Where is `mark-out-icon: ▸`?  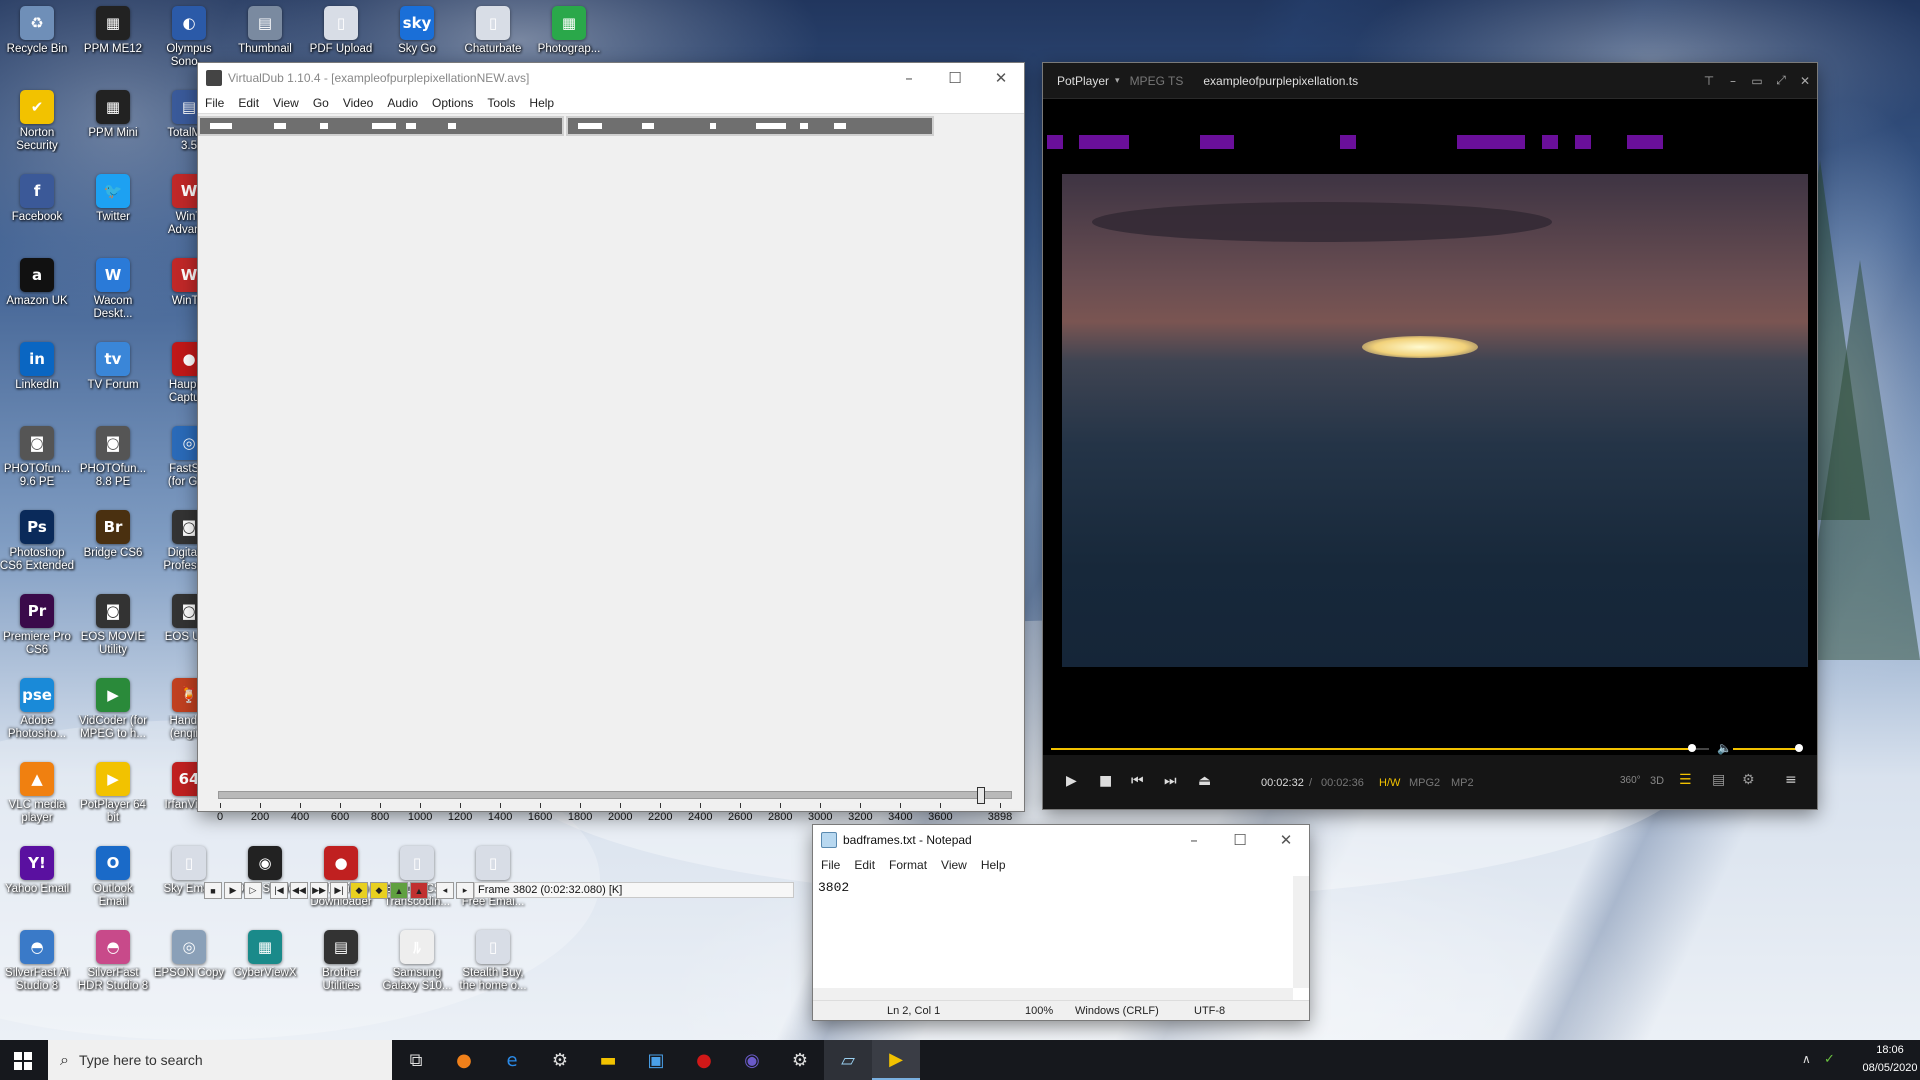 mark-out-icon: ▸ is located at coordinates (465, 890).